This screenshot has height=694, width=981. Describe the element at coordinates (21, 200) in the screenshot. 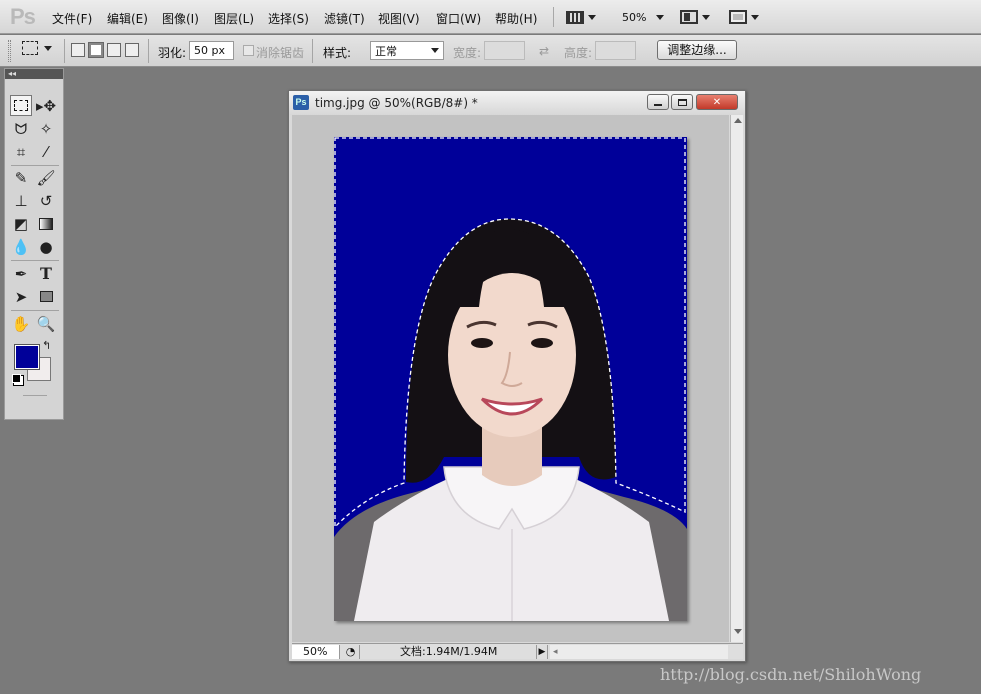

I see `clone-stamp-tool-icon: ⊥` at that location.